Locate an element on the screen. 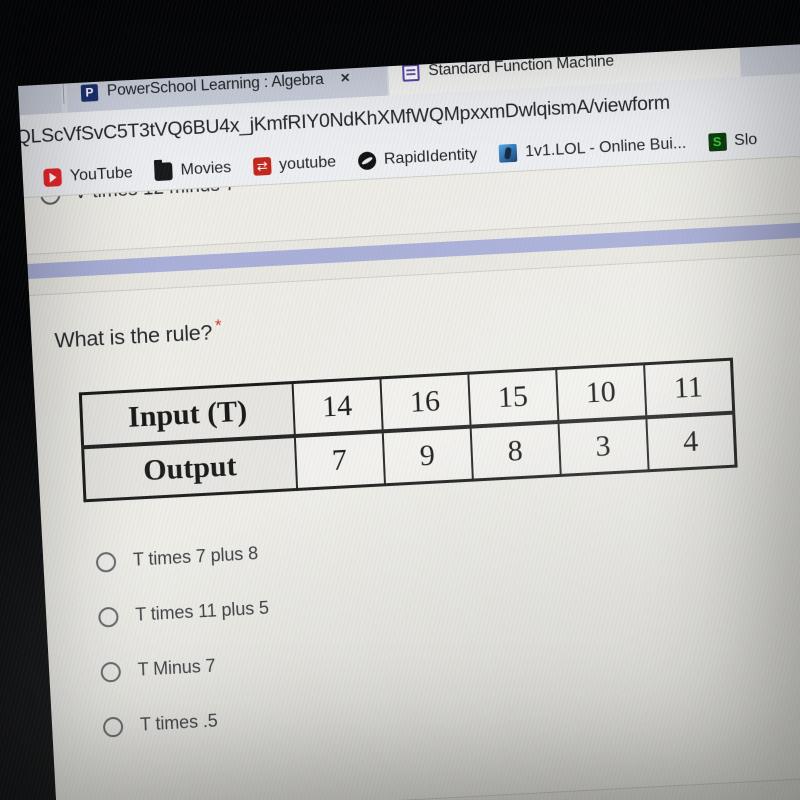 The image size is (800, 800). bookmark-youtube-alt: youtube is located at coordinates (294, 164).